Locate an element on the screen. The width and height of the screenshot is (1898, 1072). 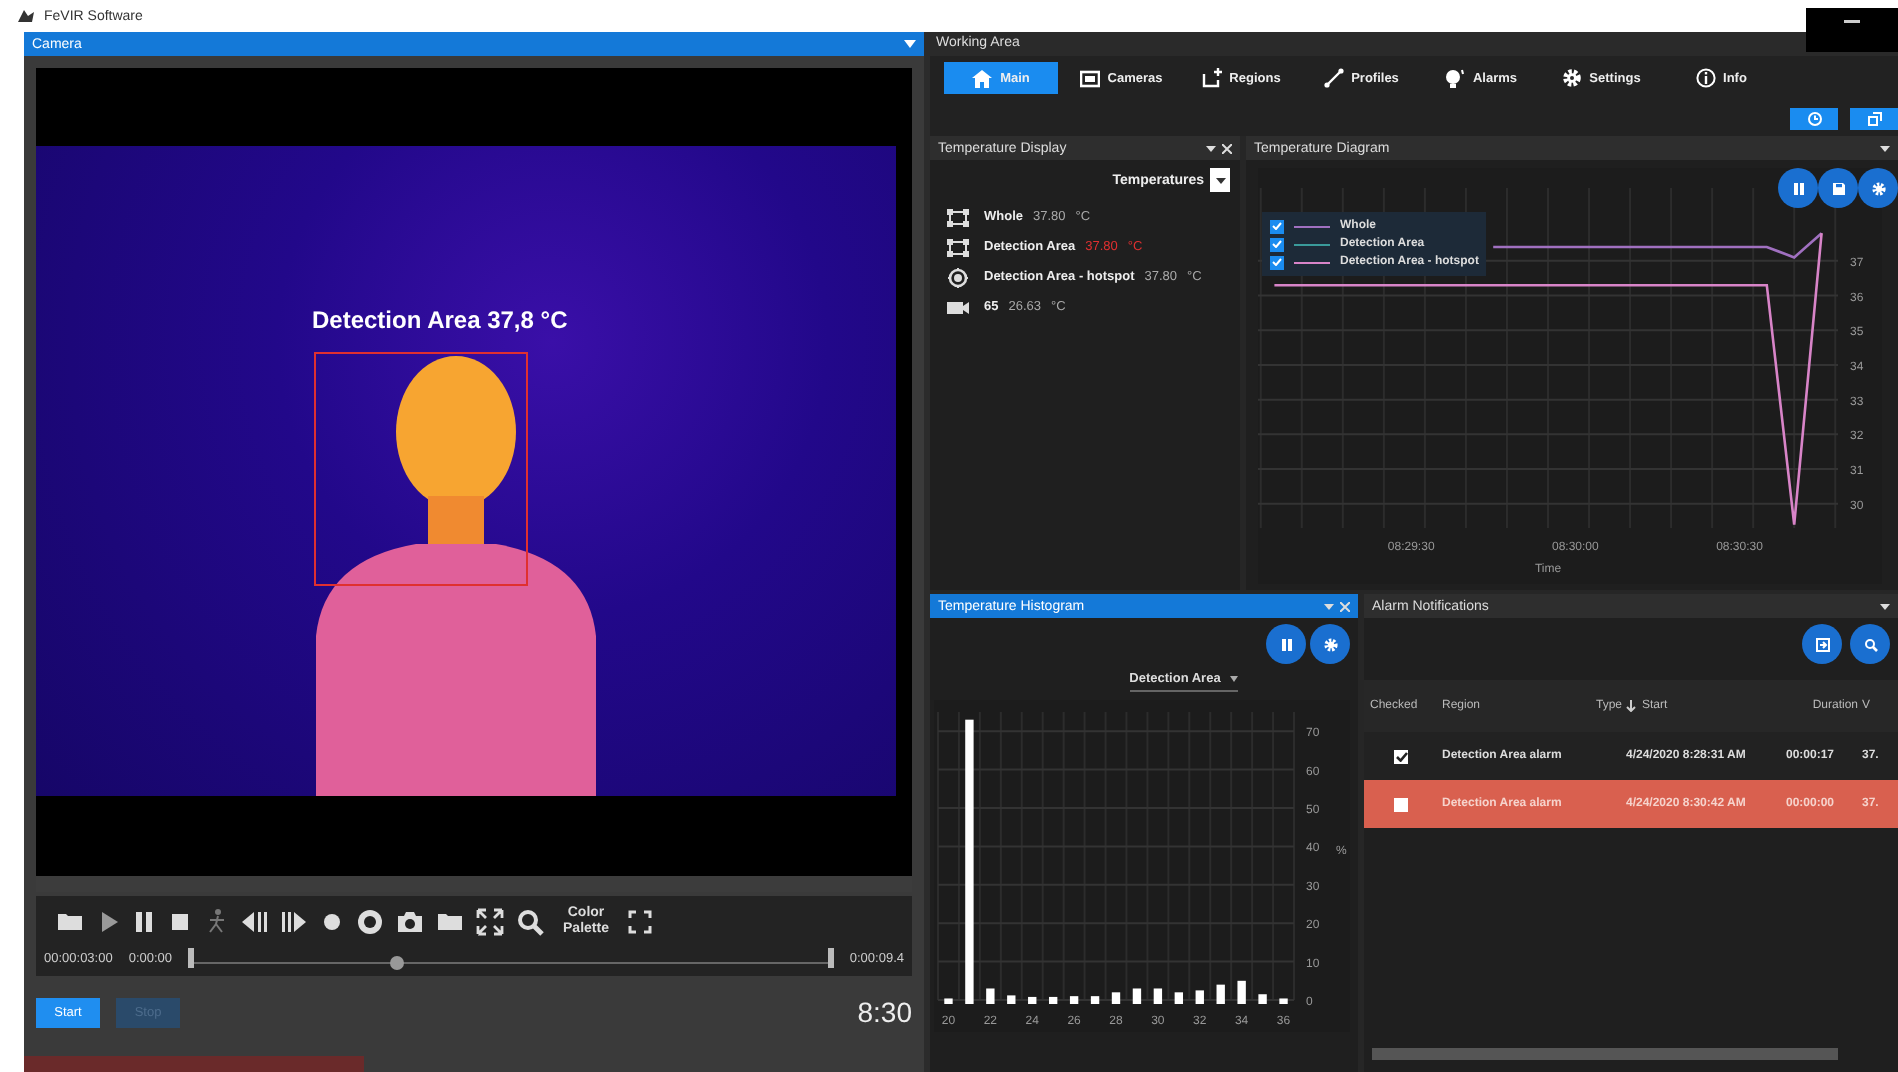
zoom-icon is located at coordinates (530, 922).